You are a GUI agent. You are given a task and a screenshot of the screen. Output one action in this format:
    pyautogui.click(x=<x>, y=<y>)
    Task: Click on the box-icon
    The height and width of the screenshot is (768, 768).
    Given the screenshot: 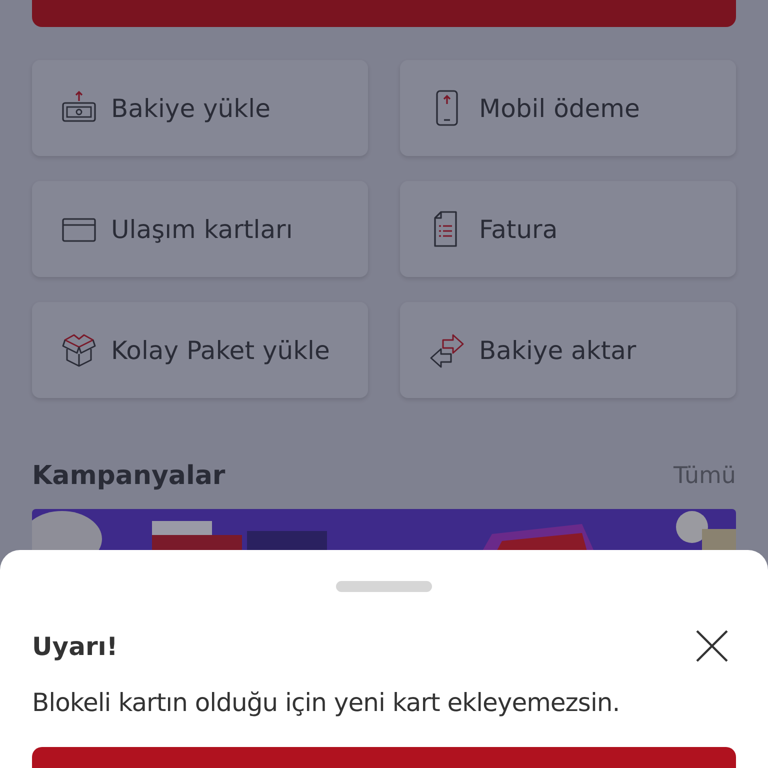 What is the action you would take?
    pyautogui.click(x=79, y=350)
    